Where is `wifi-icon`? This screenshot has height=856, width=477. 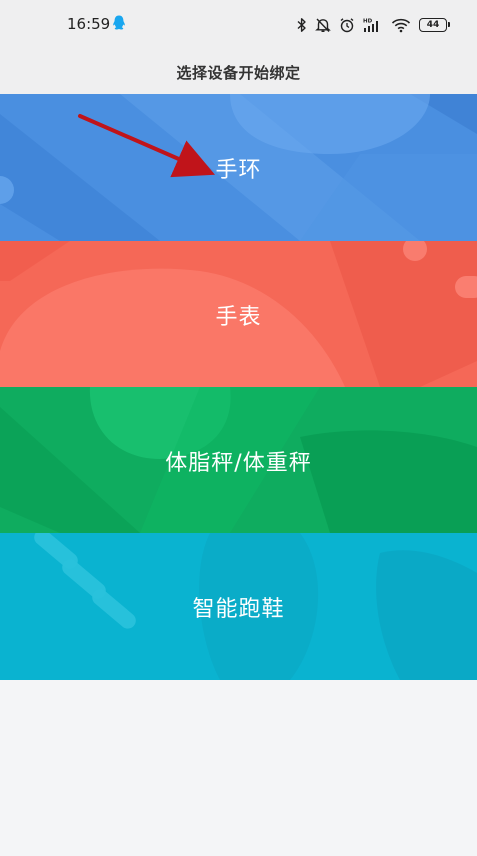 wifi-icon is located at coordinates (401, 25).